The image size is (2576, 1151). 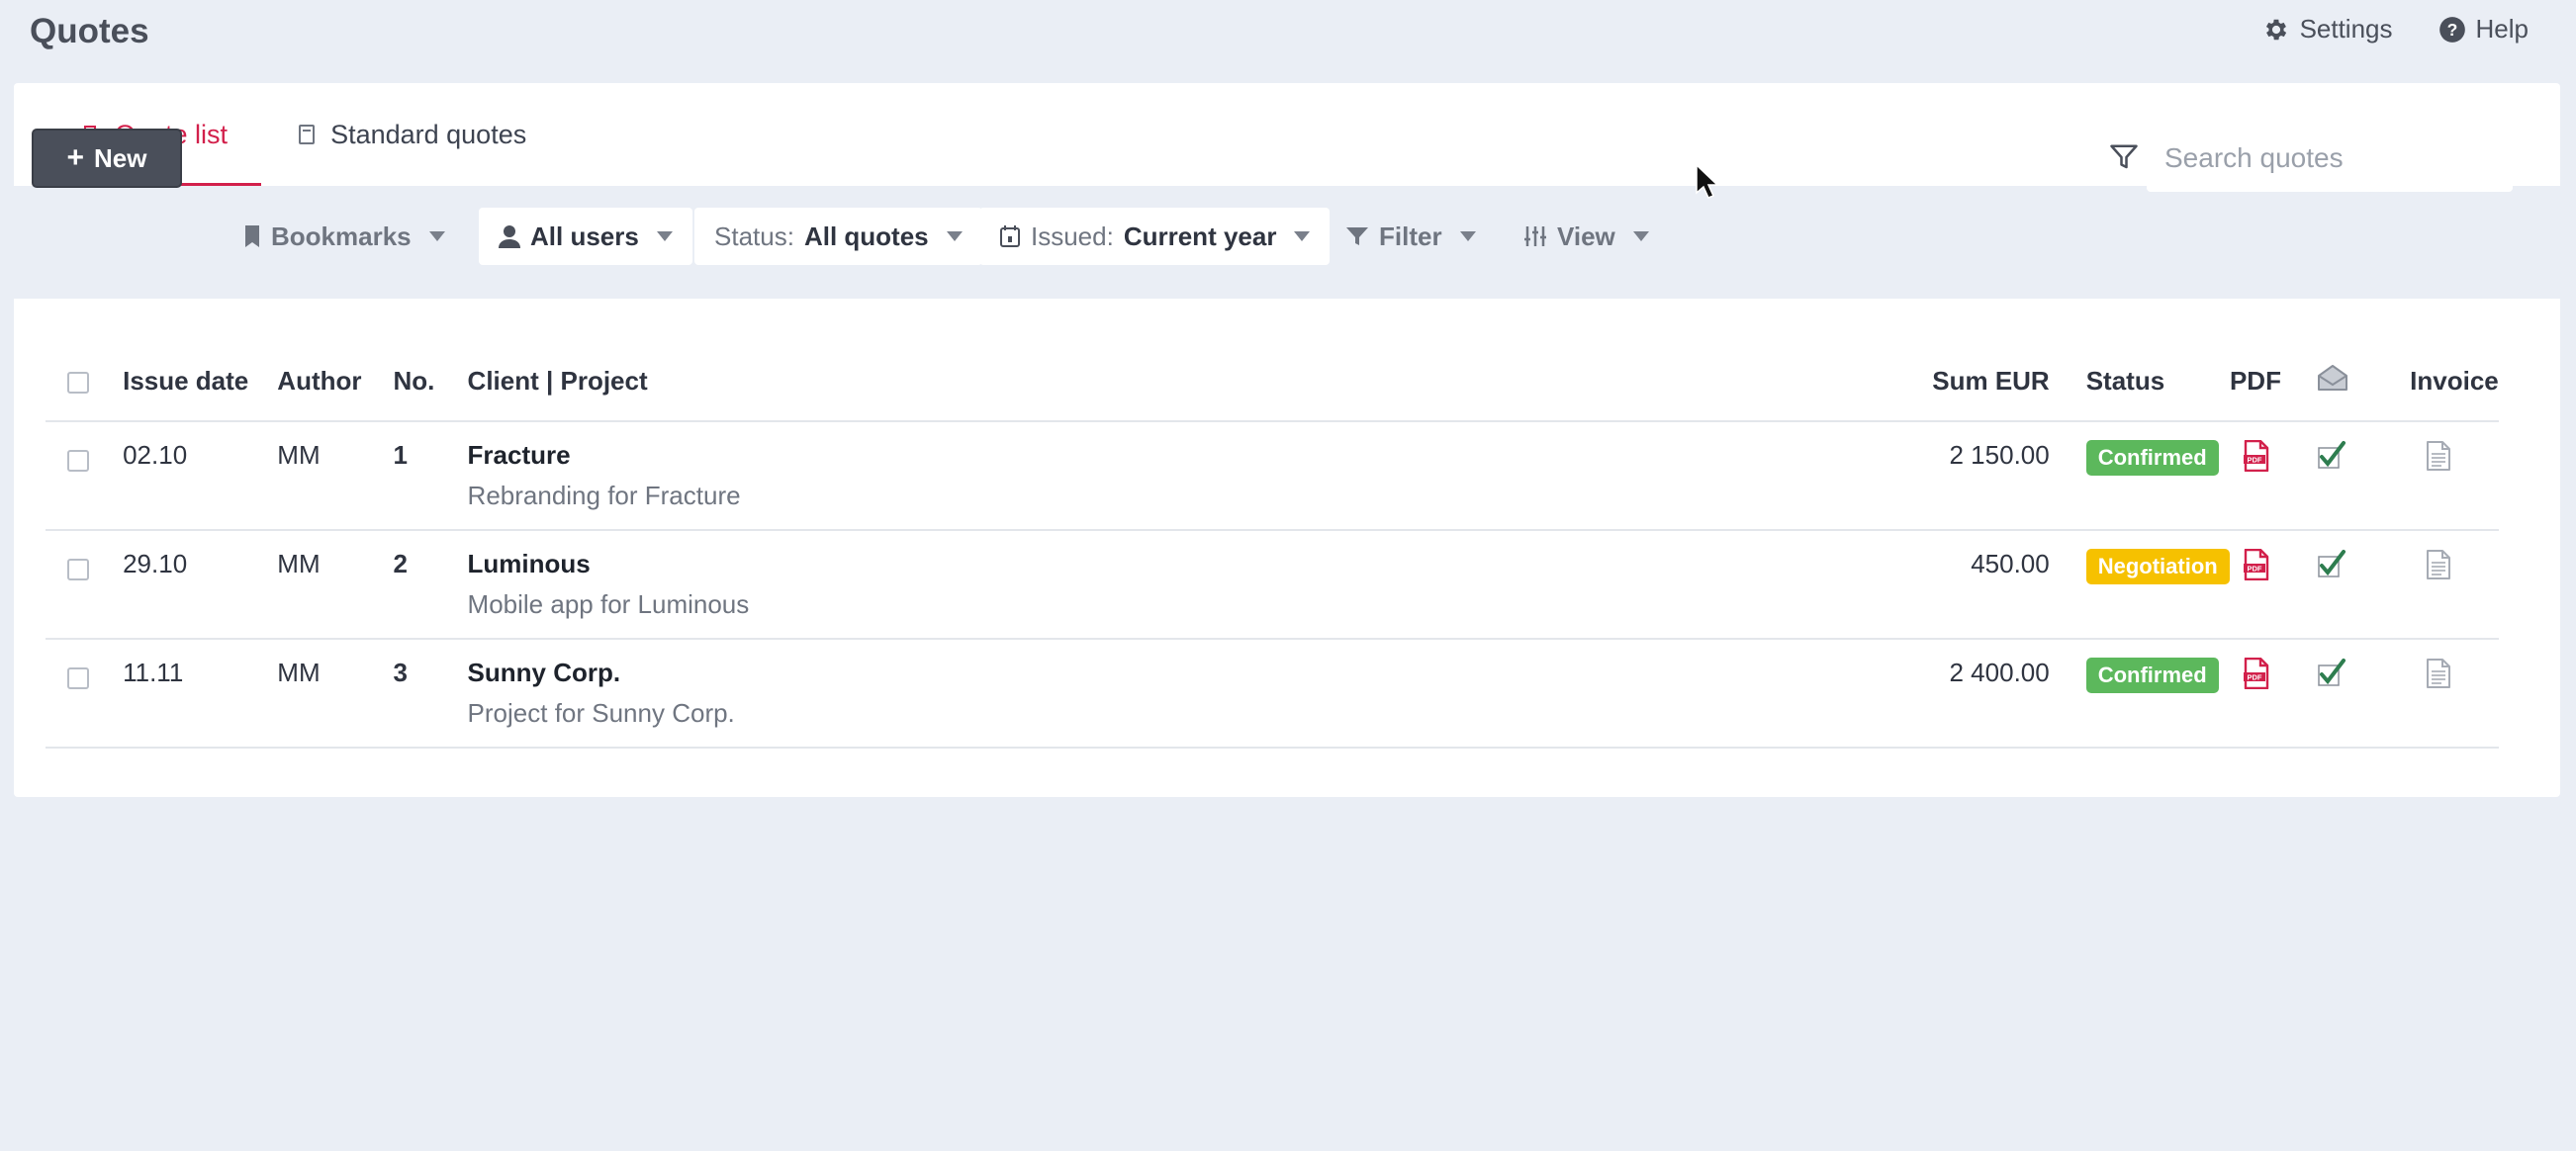 I want to click on project-name: Rebranding for Fracture, so click(x=604, y=495).